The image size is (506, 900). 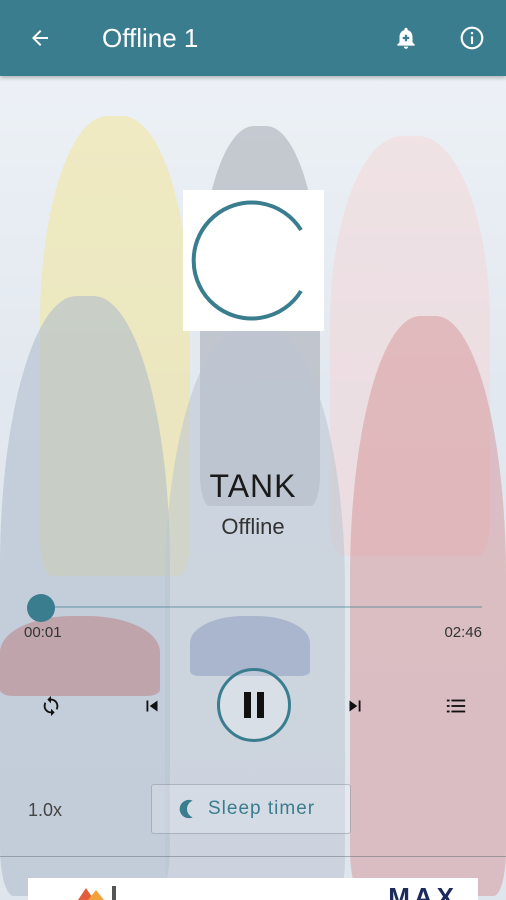 I want to click on track-title: TANK, so click(x=253, y=486).